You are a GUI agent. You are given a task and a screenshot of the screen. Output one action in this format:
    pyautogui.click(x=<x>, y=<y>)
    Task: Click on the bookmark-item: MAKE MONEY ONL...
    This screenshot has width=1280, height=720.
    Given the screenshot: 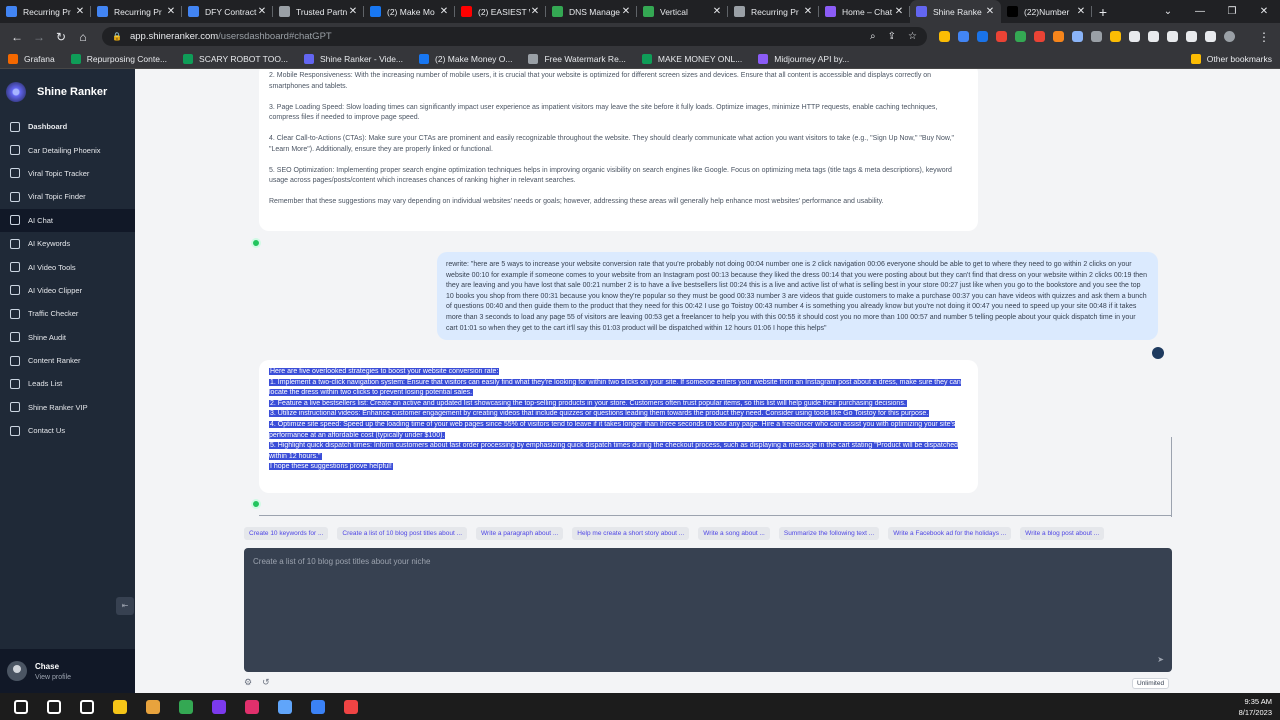 What is the action you would take?
    pyautogui.click(x=691, y=59)
    